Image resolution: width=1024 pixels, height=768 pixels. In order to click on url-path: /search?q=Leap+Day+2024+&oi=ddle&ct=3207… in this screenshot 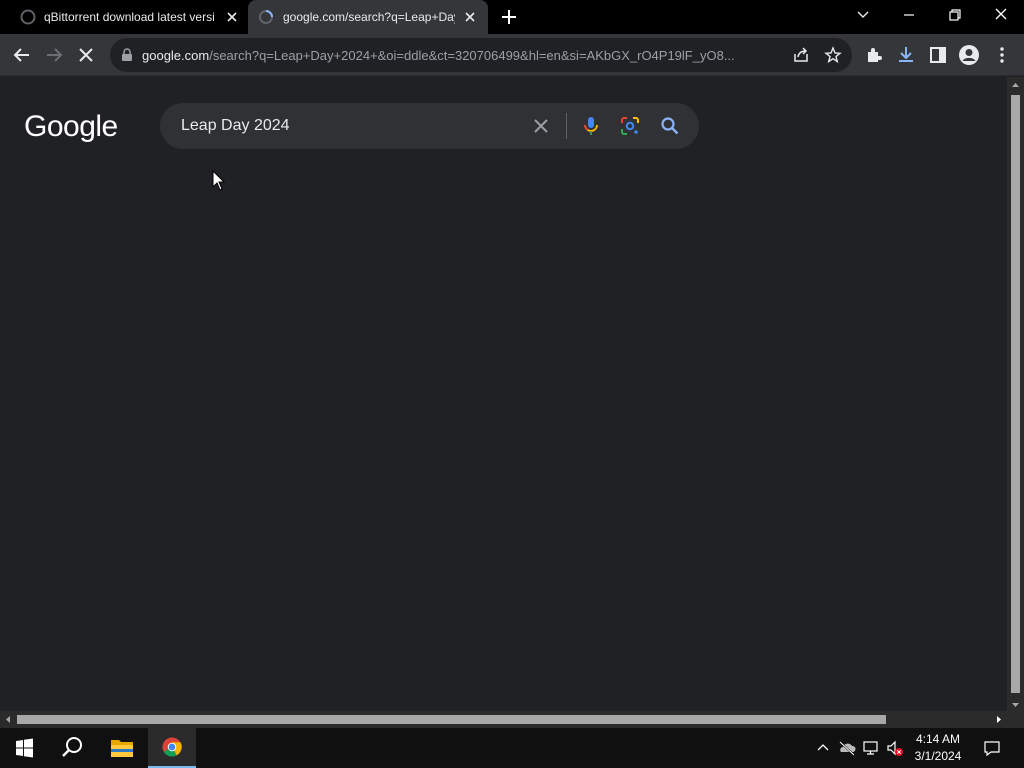, I will do `click(472, 55)`.